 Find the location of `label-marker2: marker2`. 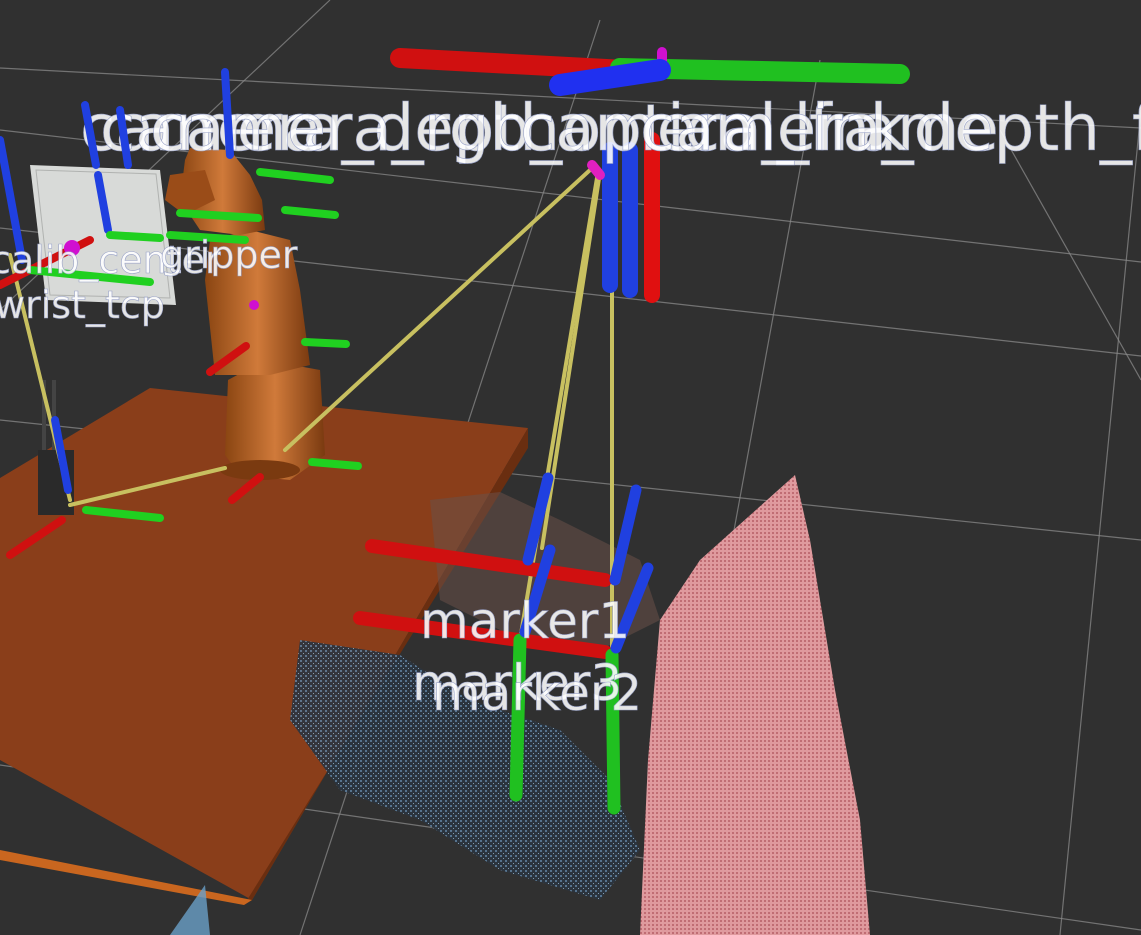

label-marker2: marker2 is located at coordinates (537, 693).